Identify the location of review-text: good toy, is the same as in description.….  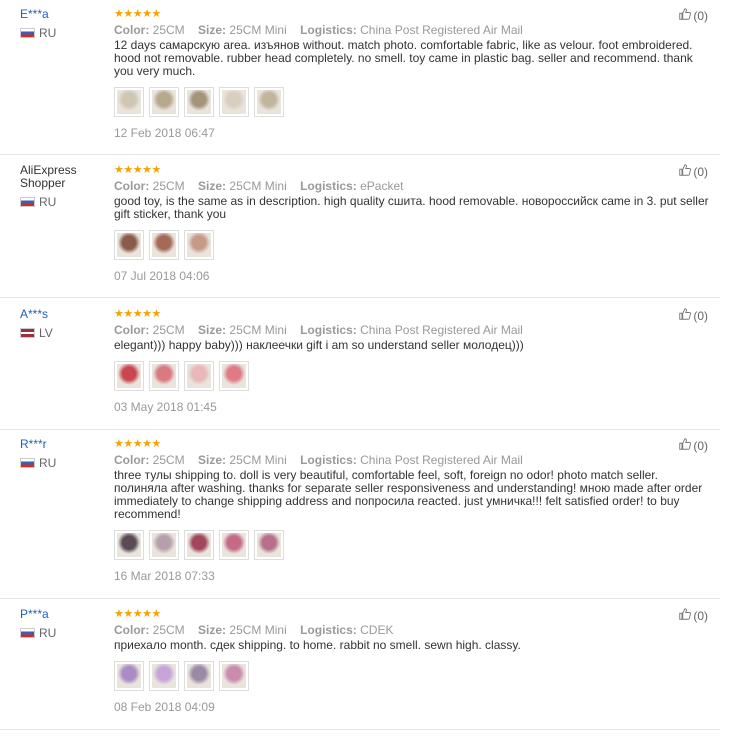
(411, 207).